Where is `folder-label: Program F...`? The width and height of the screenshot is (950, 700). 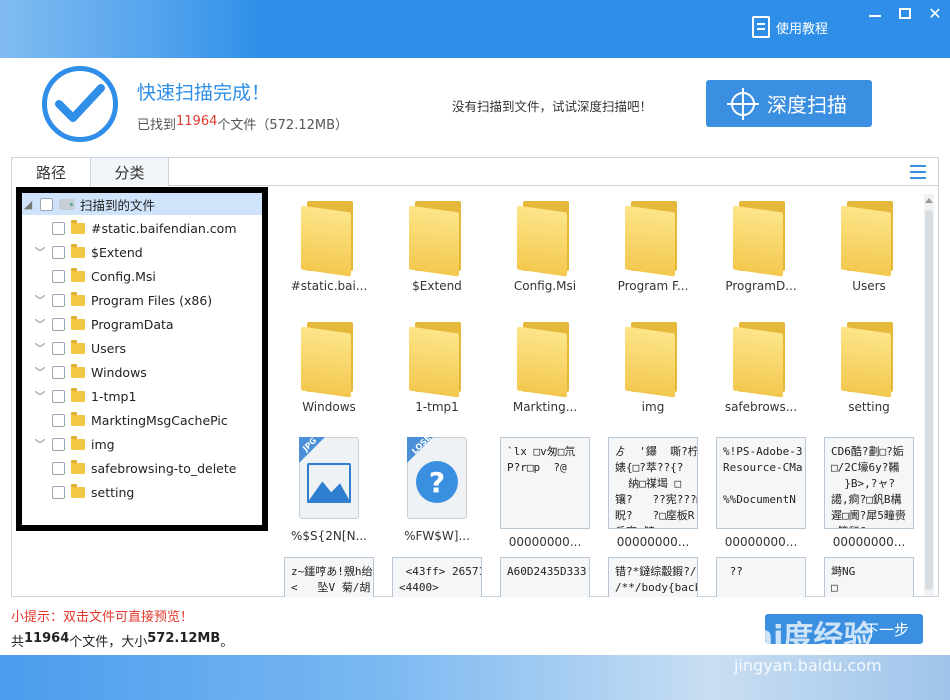
folder-label: Program F... is located at coordinates (653, 286).